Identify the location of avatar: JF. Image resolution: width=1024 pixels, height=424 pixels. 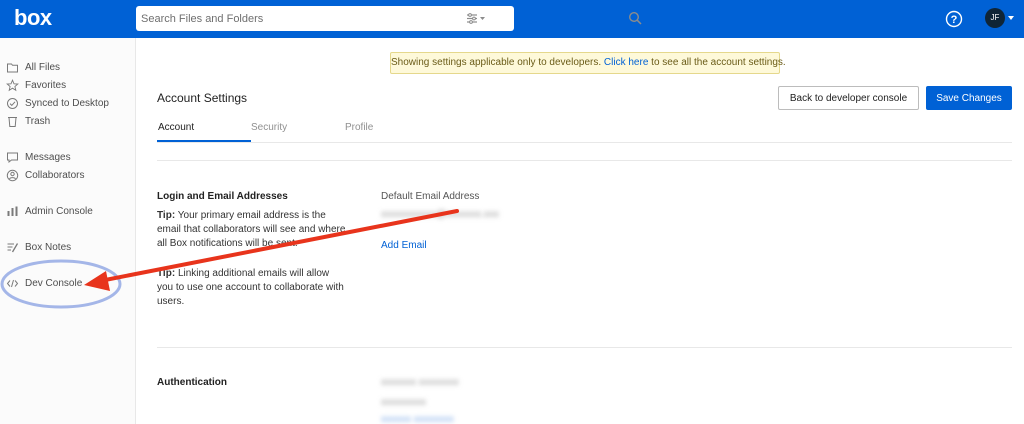
(995, 18).